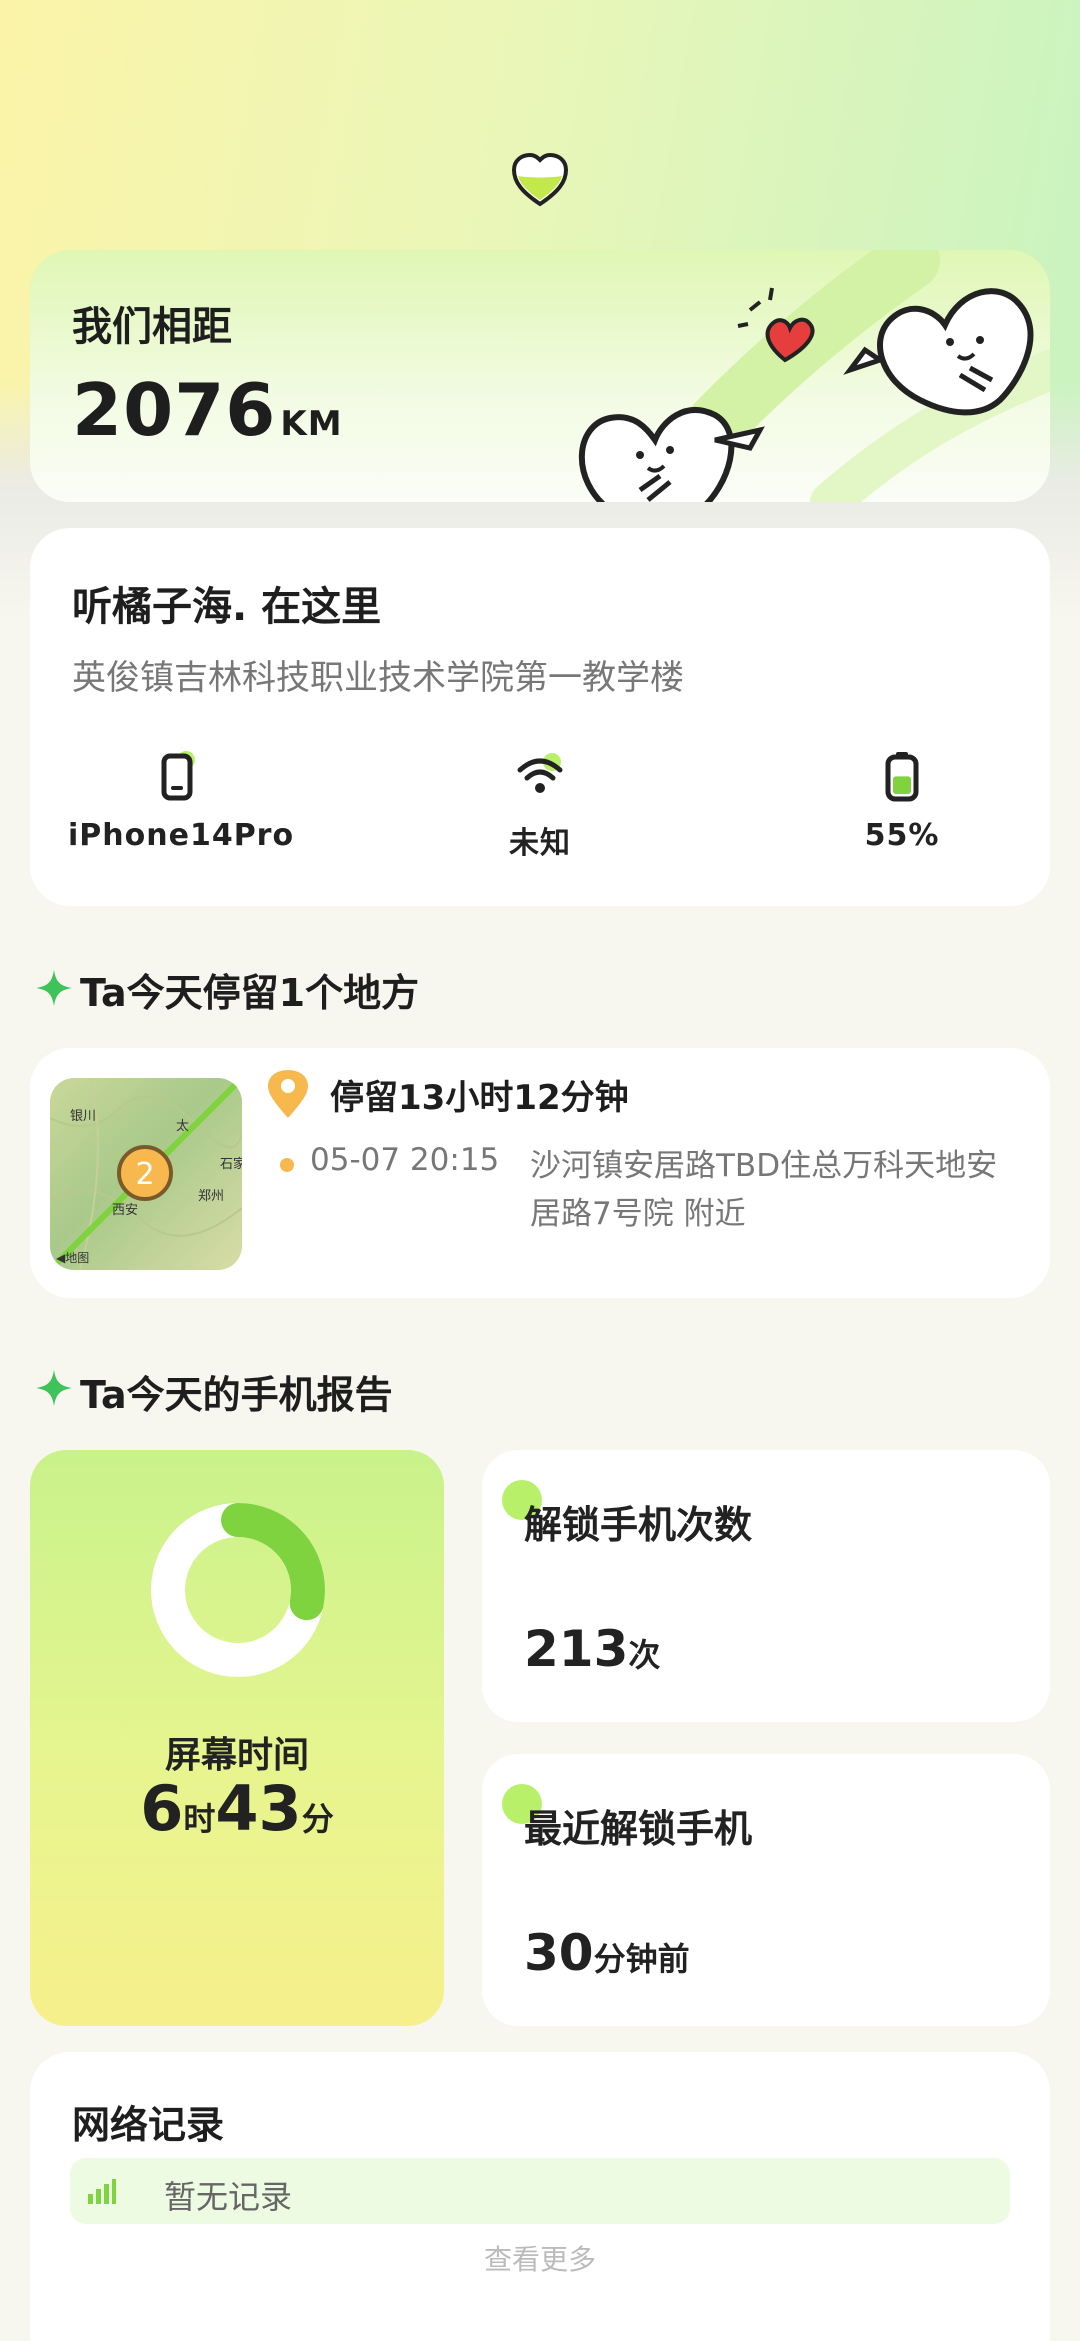 The image size is (1080, 2341). What do you see at coordinates (766, 1586) in the screenshot?
I see `unlock-count-card: 解锁手机次数 213次` at bounding box center [766, 1586].